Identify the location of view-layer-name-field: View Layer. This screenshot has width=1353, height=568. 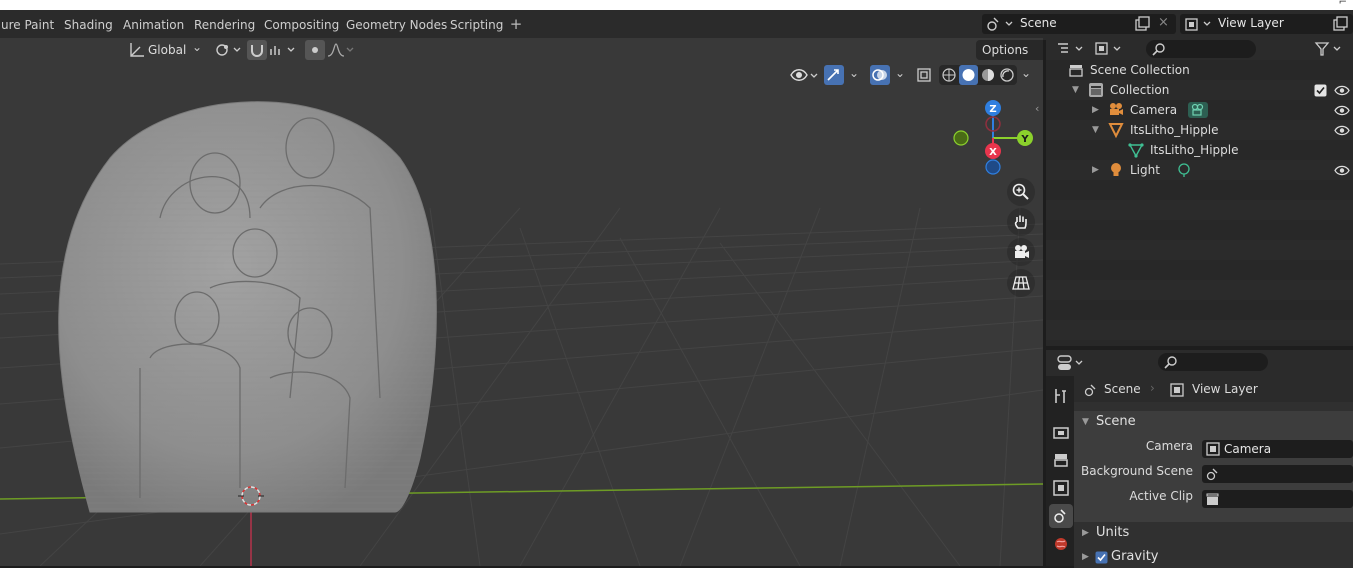
(1251, 23).